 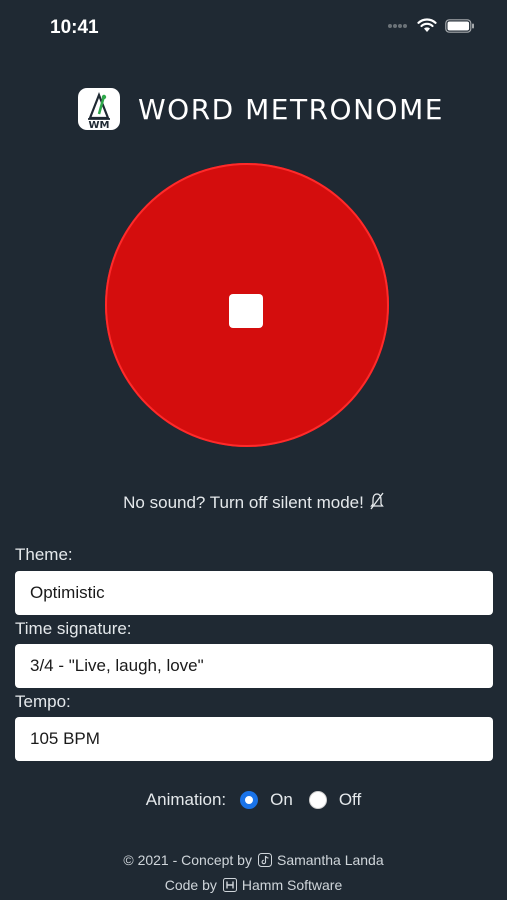 What do you see at coordinates (459, 25) in the screenshot?
I see `battery-icon` at bounding box center [459, 25].